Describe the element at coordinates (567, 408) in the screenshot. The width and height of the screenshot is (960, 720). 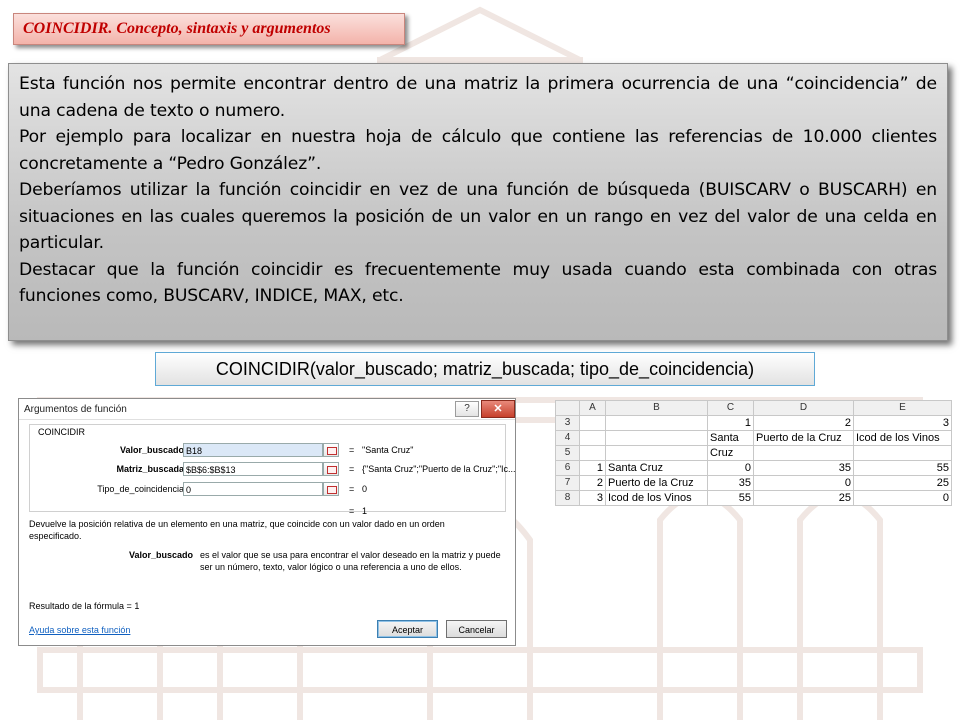
I see `corner-cell` at that location.